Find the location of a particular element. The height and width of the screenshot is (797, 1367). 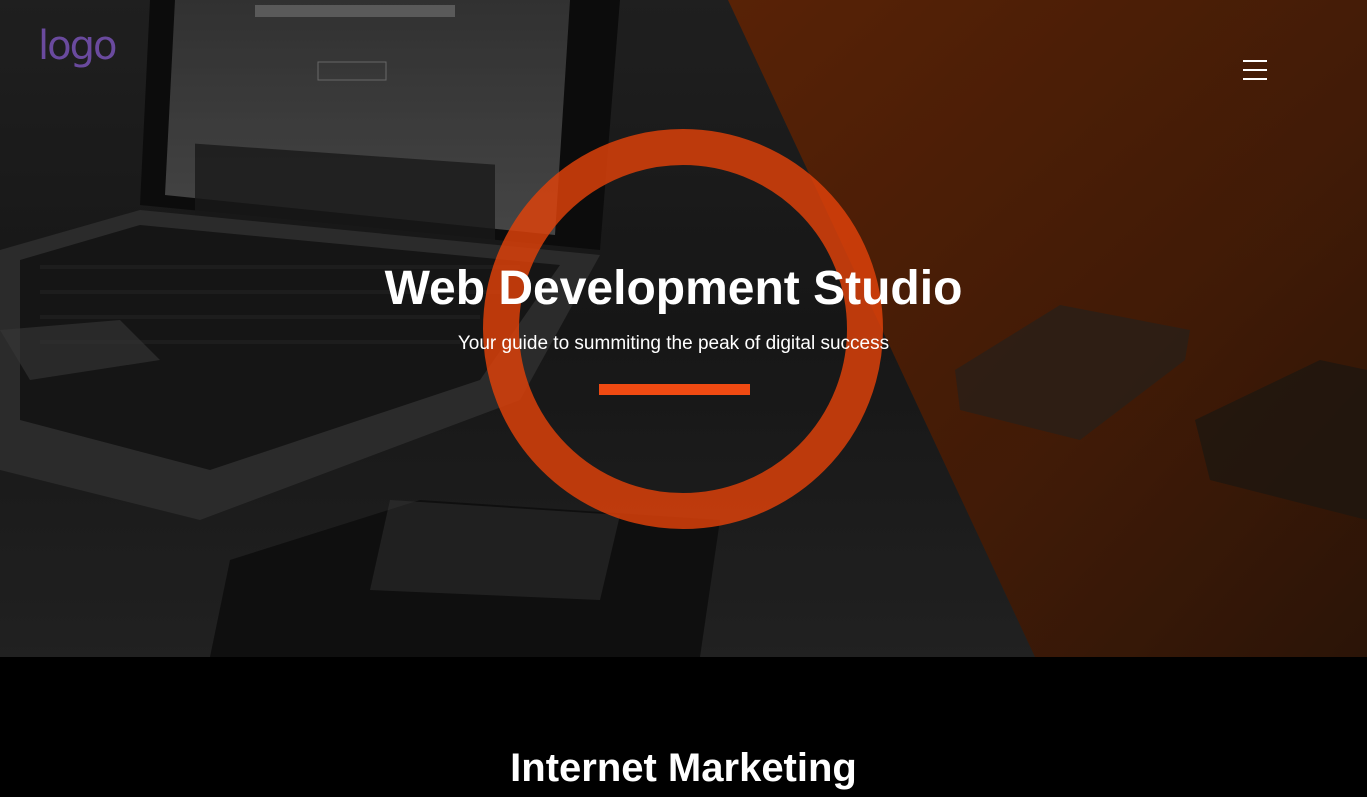

hamburger-menu-icon is located at coordinates (1255, 71).